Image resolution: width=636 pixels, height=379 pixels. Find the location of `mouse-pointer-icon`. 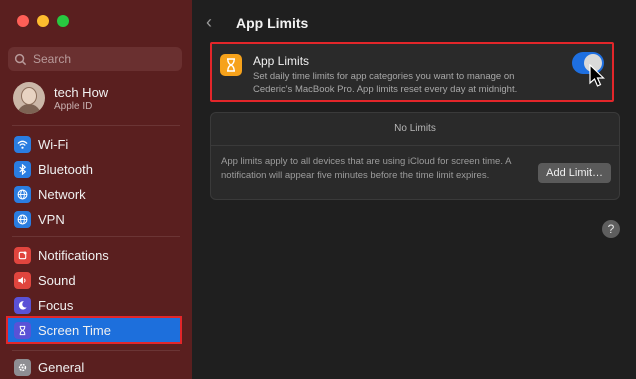

mouse-pointer-icon is located at coordinates (597, 75).